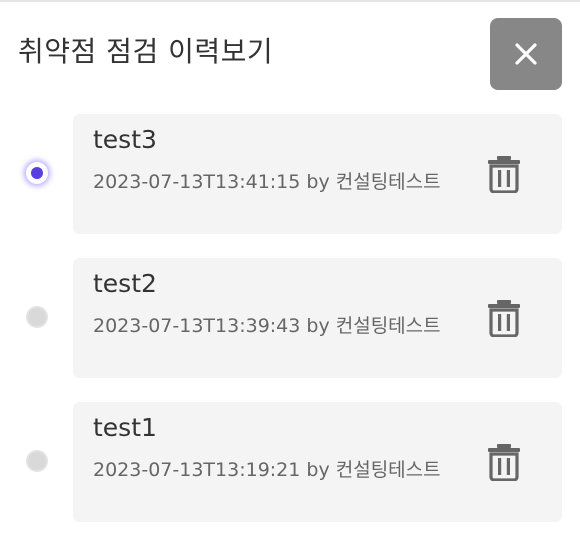 The width and height of the screenshot is (580, 556). Describe the element at coordinates (125, 139) in the screenshot. I see `history-item-name: test3` at that location.